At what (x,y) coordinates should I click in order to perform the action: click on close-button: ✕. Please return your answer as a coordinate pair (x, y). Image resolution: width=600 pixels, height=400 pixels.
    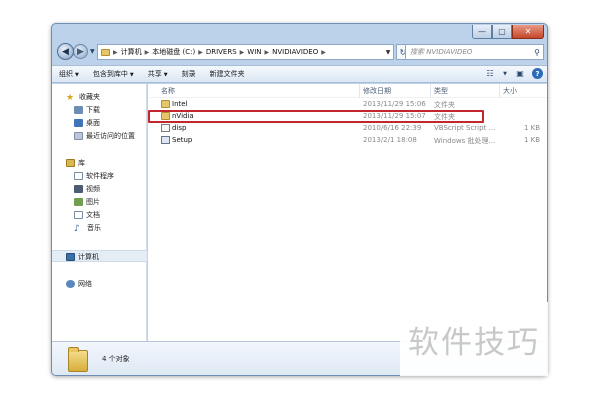
    Looking at the image, I should click on (528, 32).